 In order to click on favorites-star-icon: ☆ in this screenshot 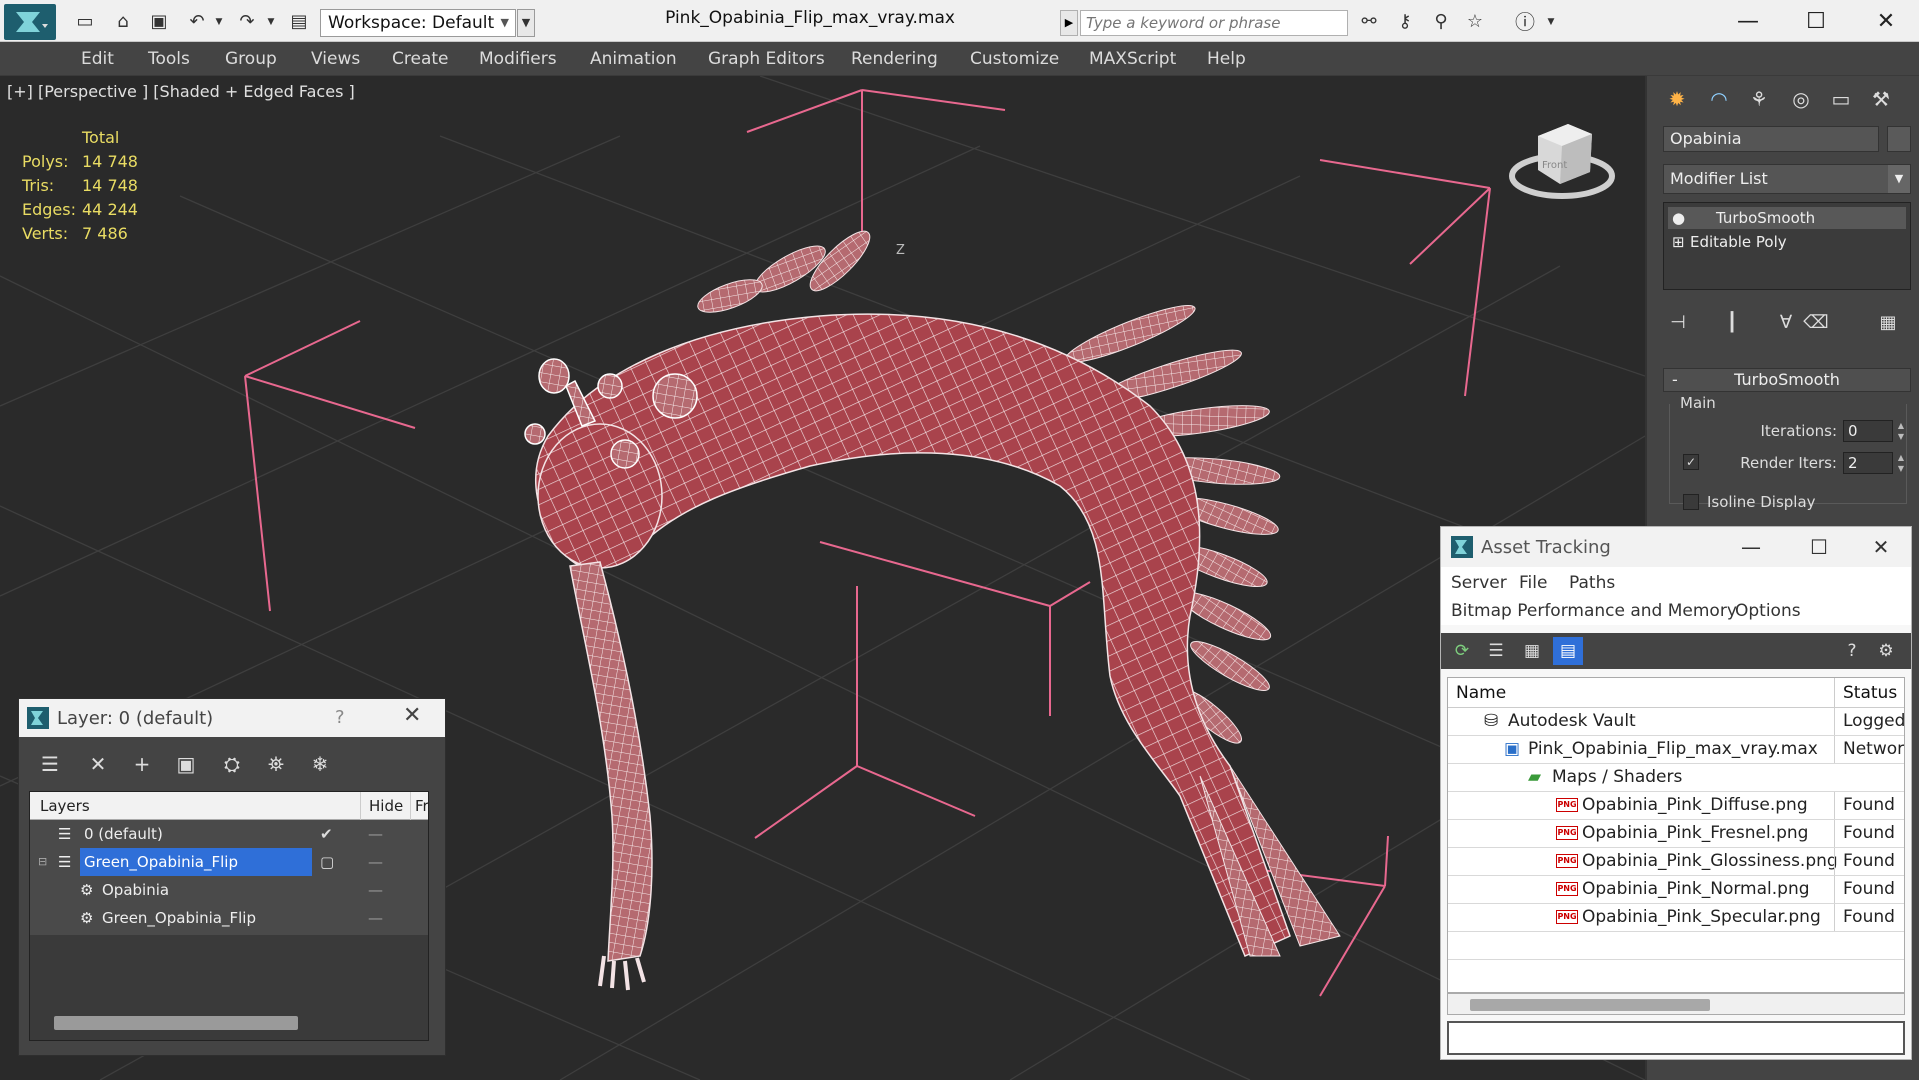, I will do `click(1475, 22)`.